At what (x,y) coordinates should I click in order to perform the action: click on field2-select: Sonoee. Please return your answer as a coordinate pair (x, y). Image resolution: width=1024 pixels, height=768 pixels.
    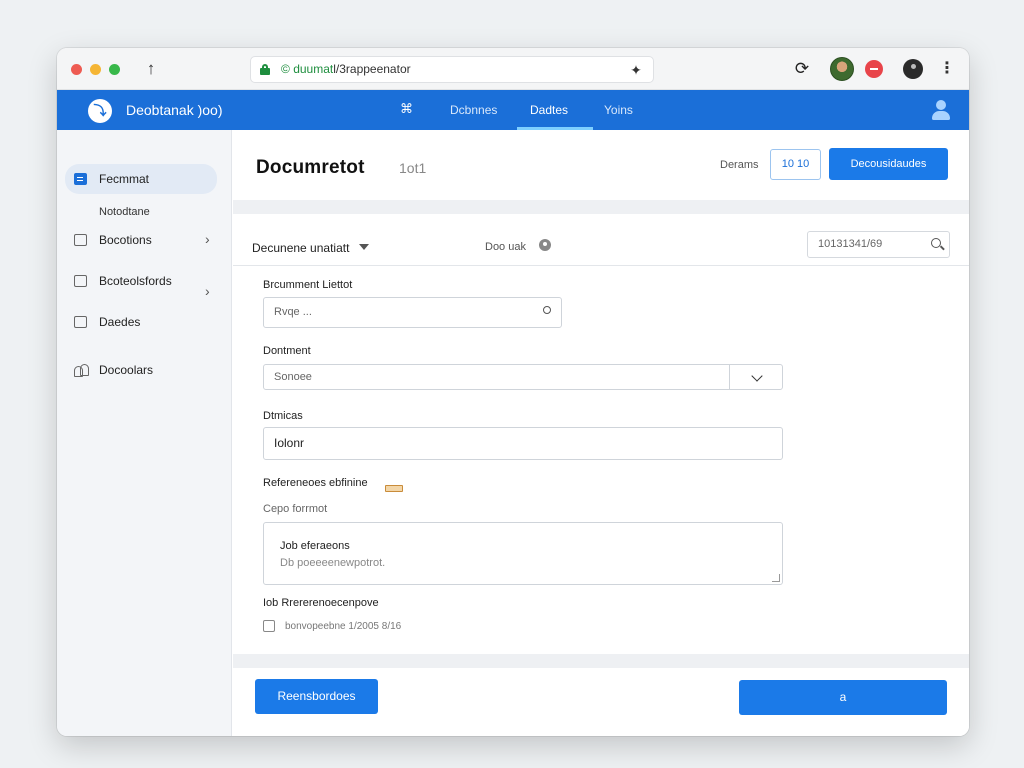
    Looking at the image, I should click on (523, 377).